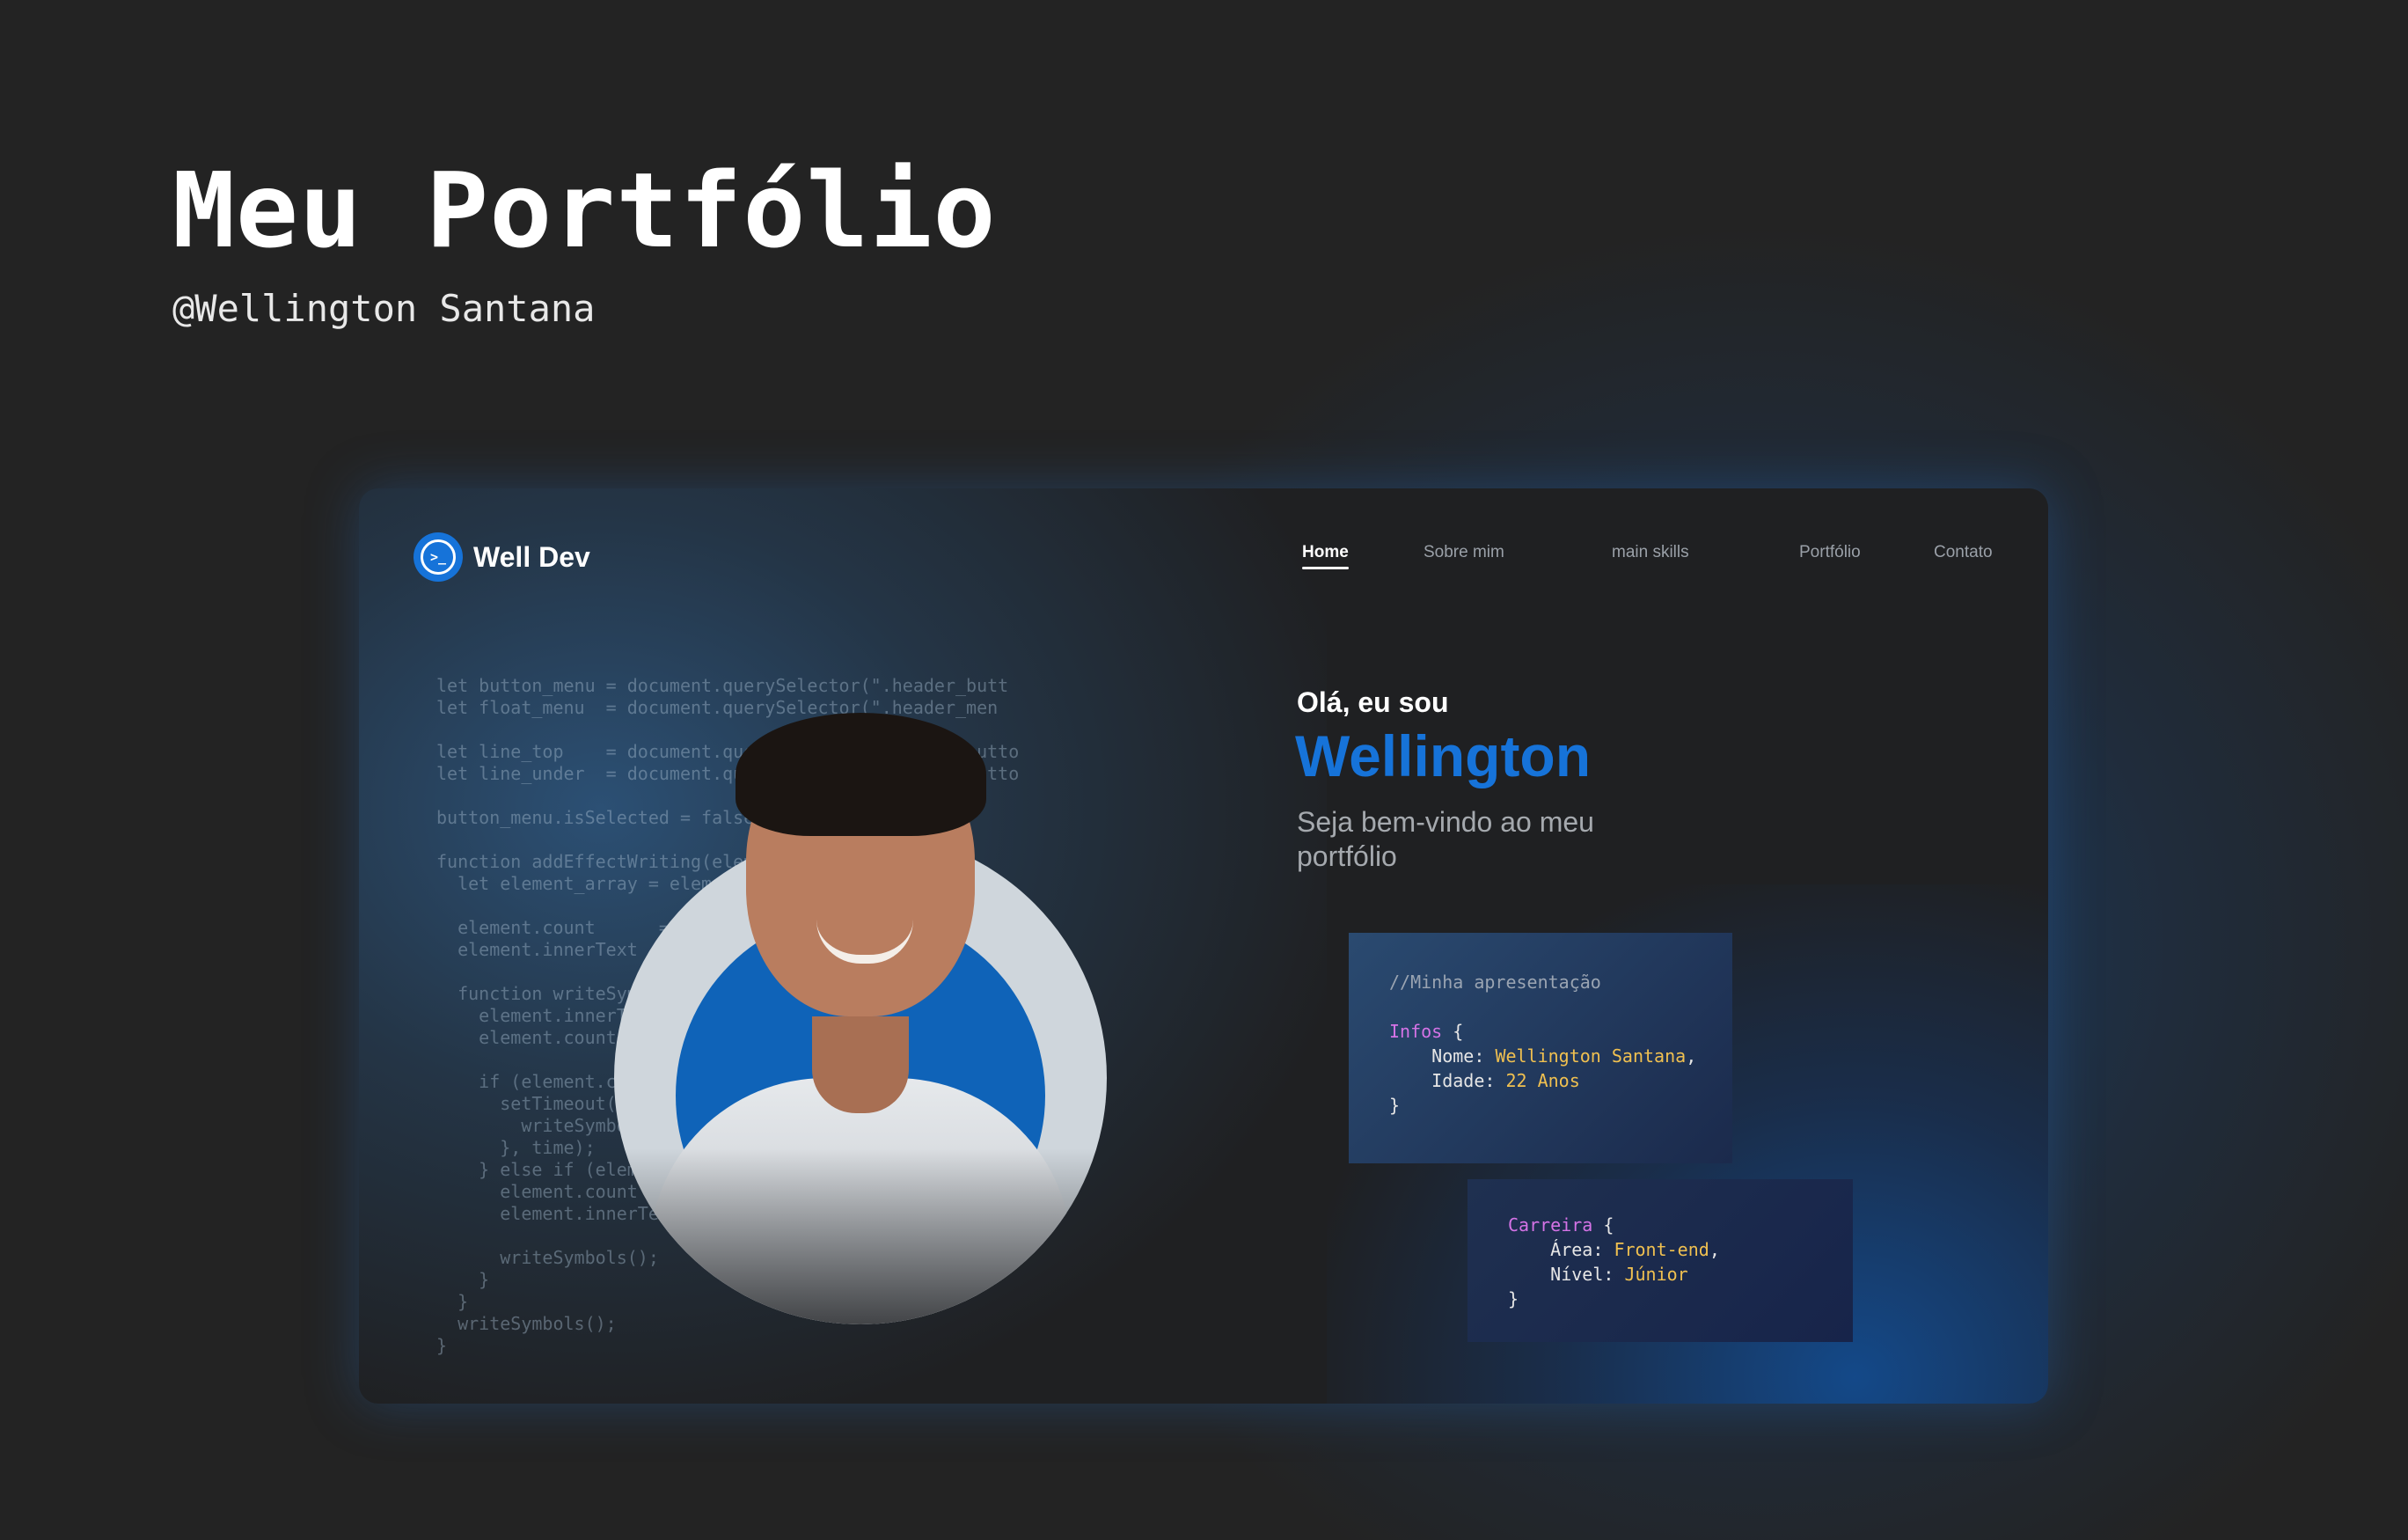  What do you see at coordinates (531, 557) in the screenshot?
I see `logo-text: Well Dev` at bounding box center [531, 557].